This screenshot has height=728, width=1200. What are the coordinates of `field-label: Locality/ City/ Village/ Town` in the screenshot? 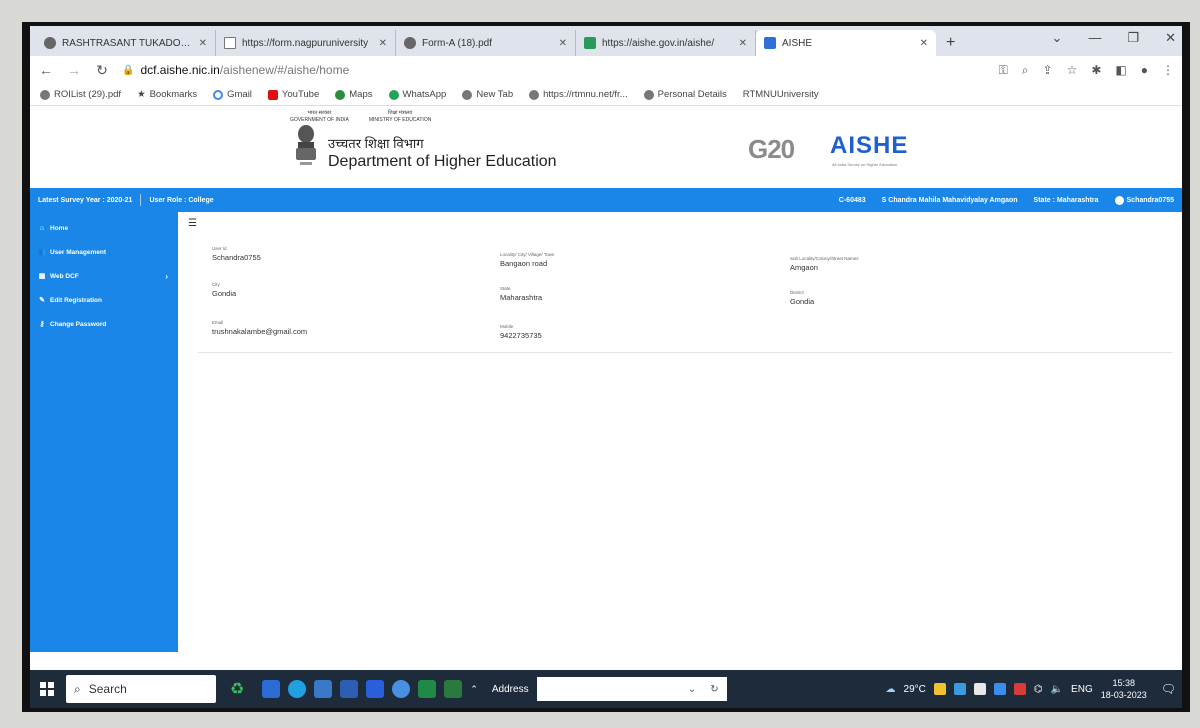 It's located at (527, 254).